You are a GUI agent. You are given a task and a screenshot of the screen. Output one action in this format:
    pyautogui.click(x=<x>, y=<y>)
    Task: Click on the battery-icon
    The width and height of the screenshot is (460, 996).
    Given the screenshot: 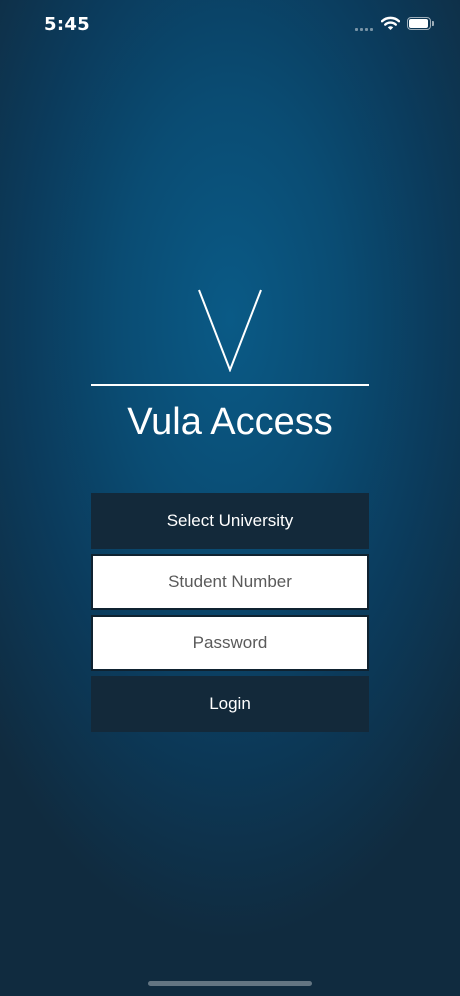 What is the action you would take?
    pyautogui.click(x=420, y=23)
    